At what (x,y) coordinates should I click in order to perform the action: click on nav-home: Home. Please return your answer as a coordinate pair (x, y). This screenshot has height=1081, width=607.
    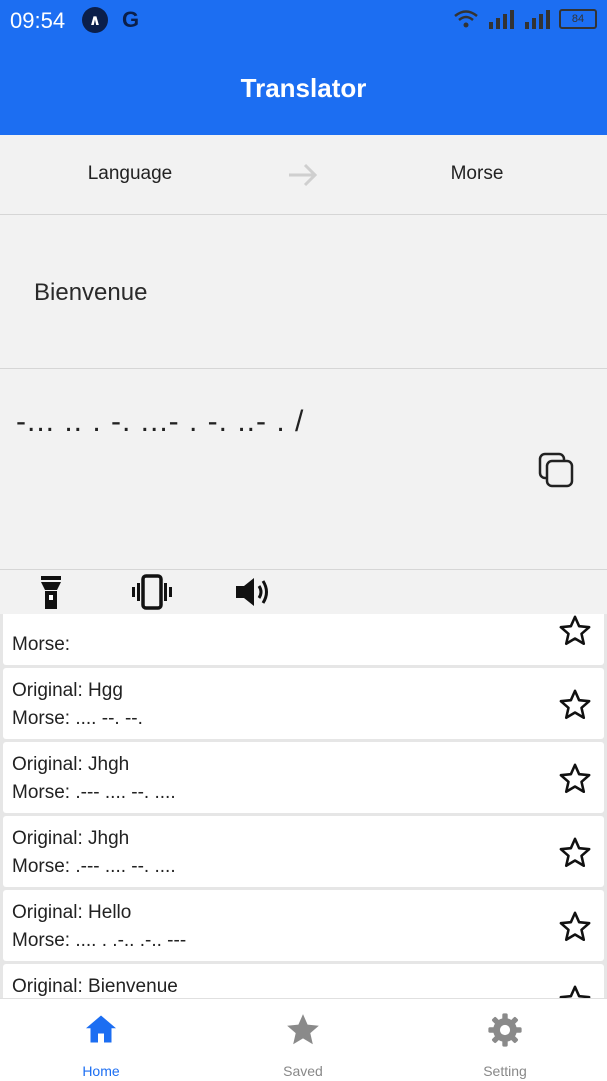
    Looking at the image, I should click on (101, 1040).